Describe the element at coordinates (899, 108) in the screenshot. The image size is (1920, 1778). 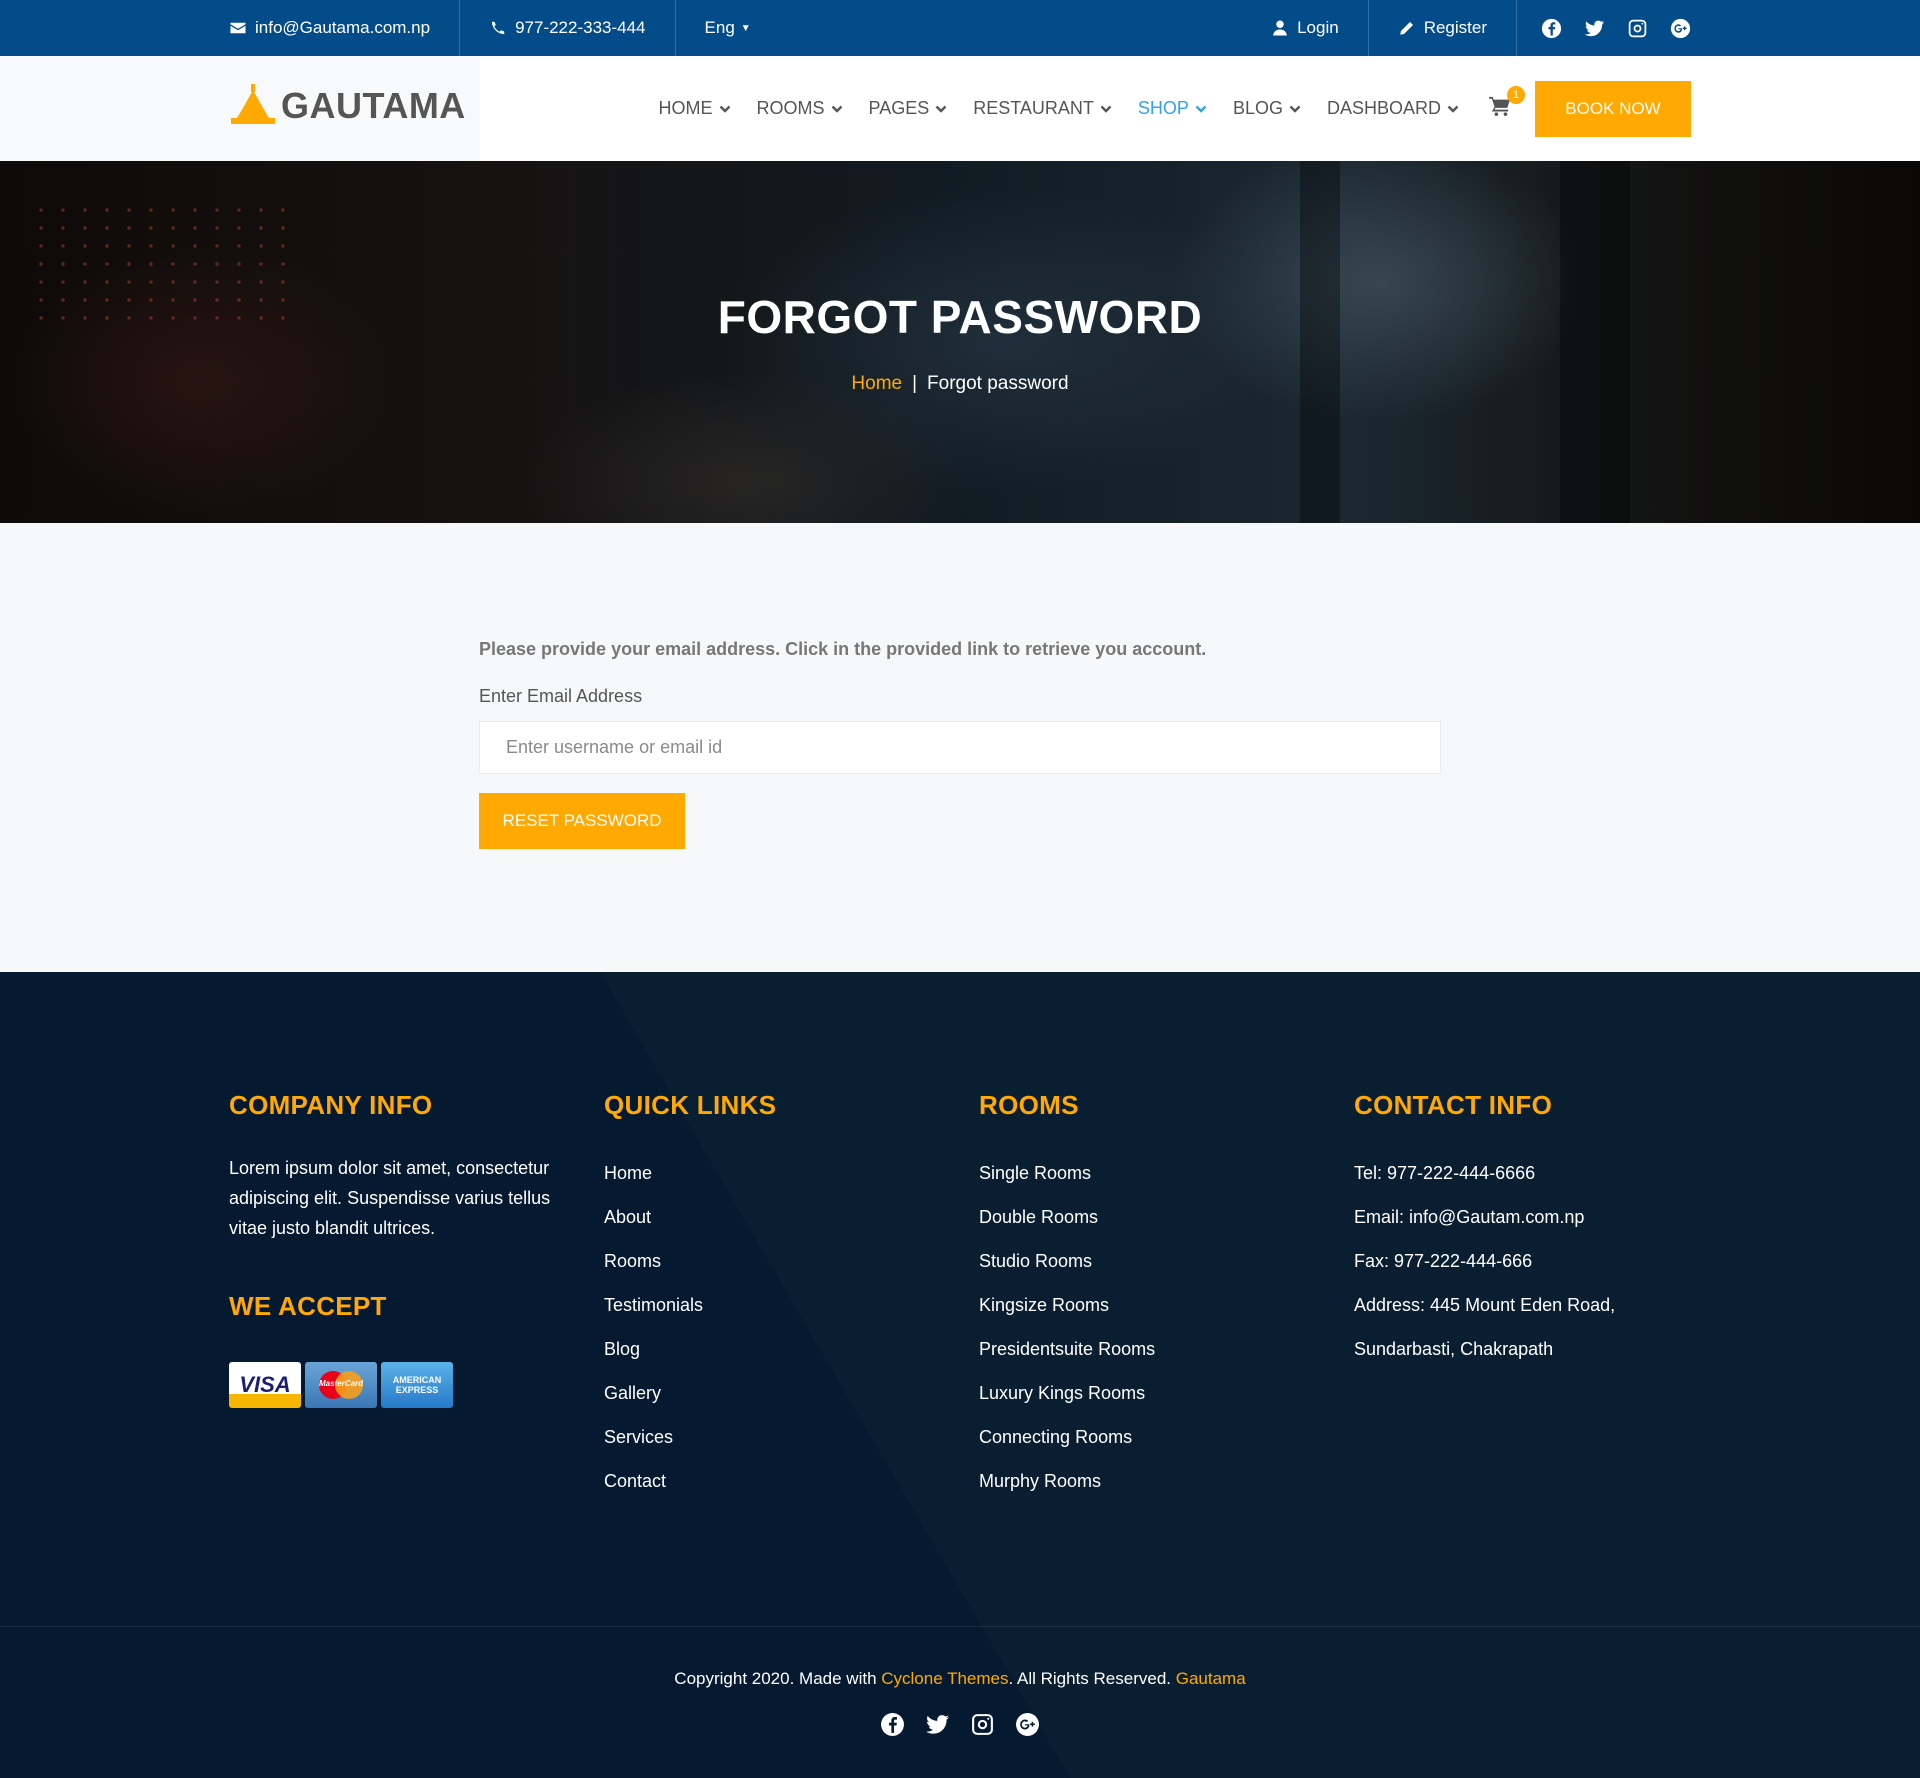
I see `nav-pages-label: PAGES` at that location.